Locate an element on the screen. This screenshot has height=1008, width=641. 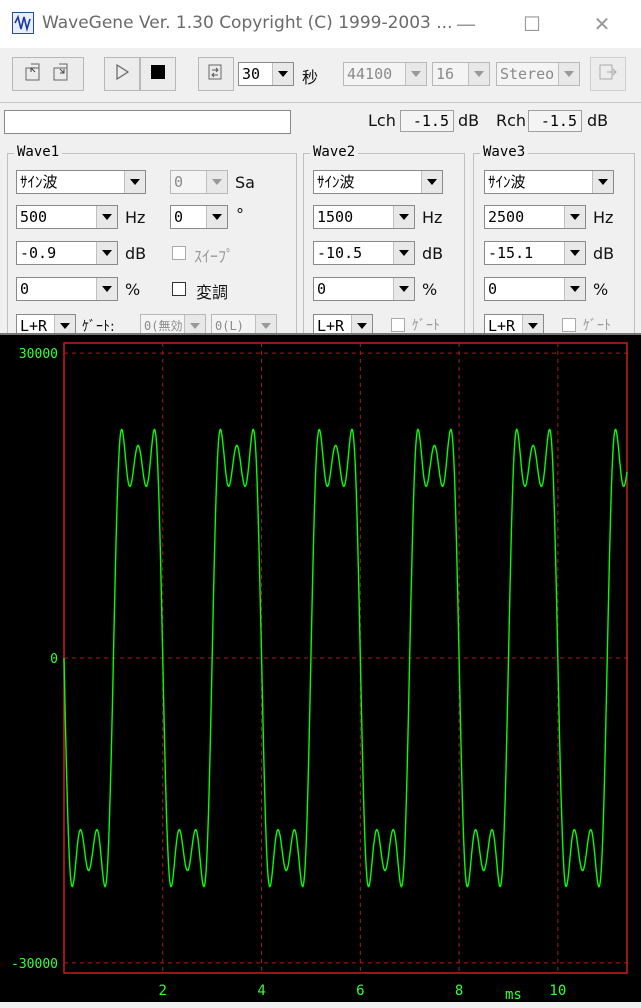
toolbar: 30 秒 44100 16 Stereo is located at coordinates (320, 75).